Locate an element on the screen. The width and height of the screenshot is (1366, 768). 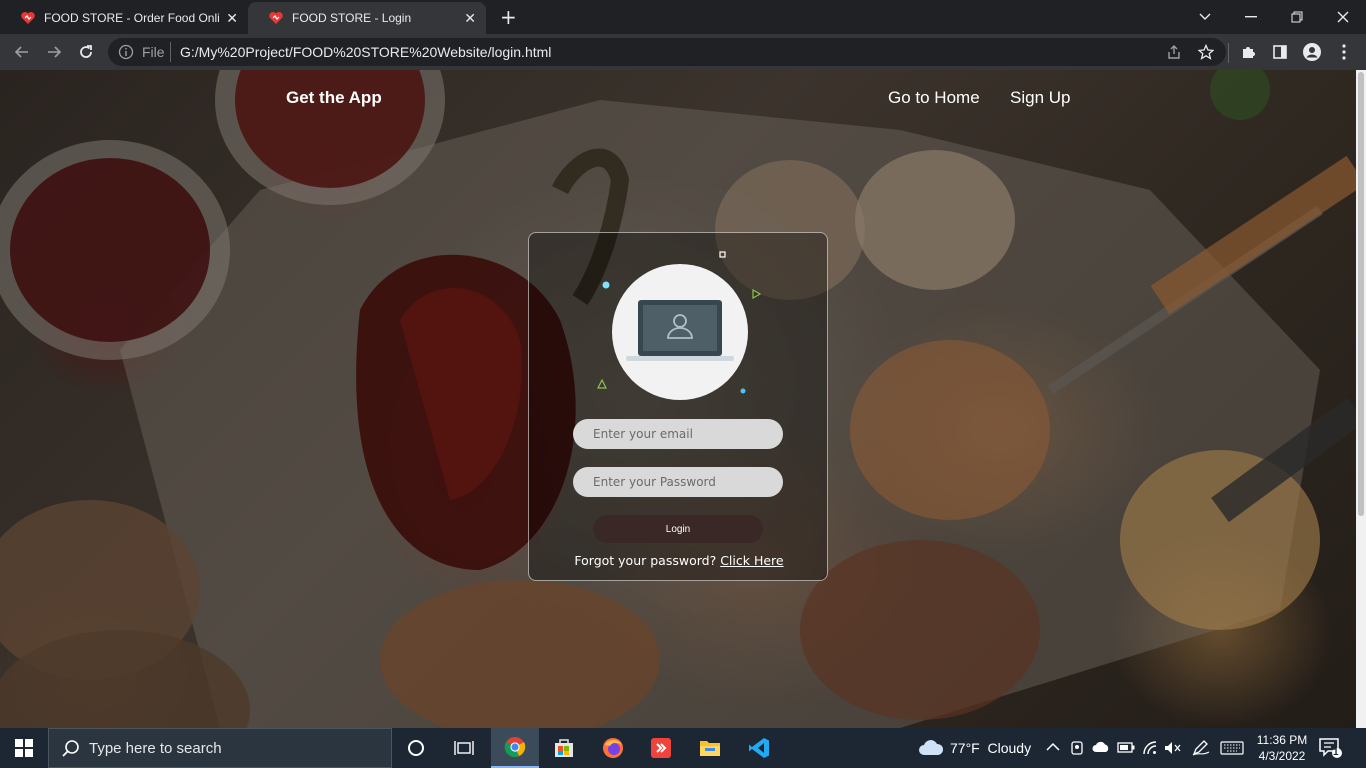
wifi-icon is located at coordinates (1150, 748).